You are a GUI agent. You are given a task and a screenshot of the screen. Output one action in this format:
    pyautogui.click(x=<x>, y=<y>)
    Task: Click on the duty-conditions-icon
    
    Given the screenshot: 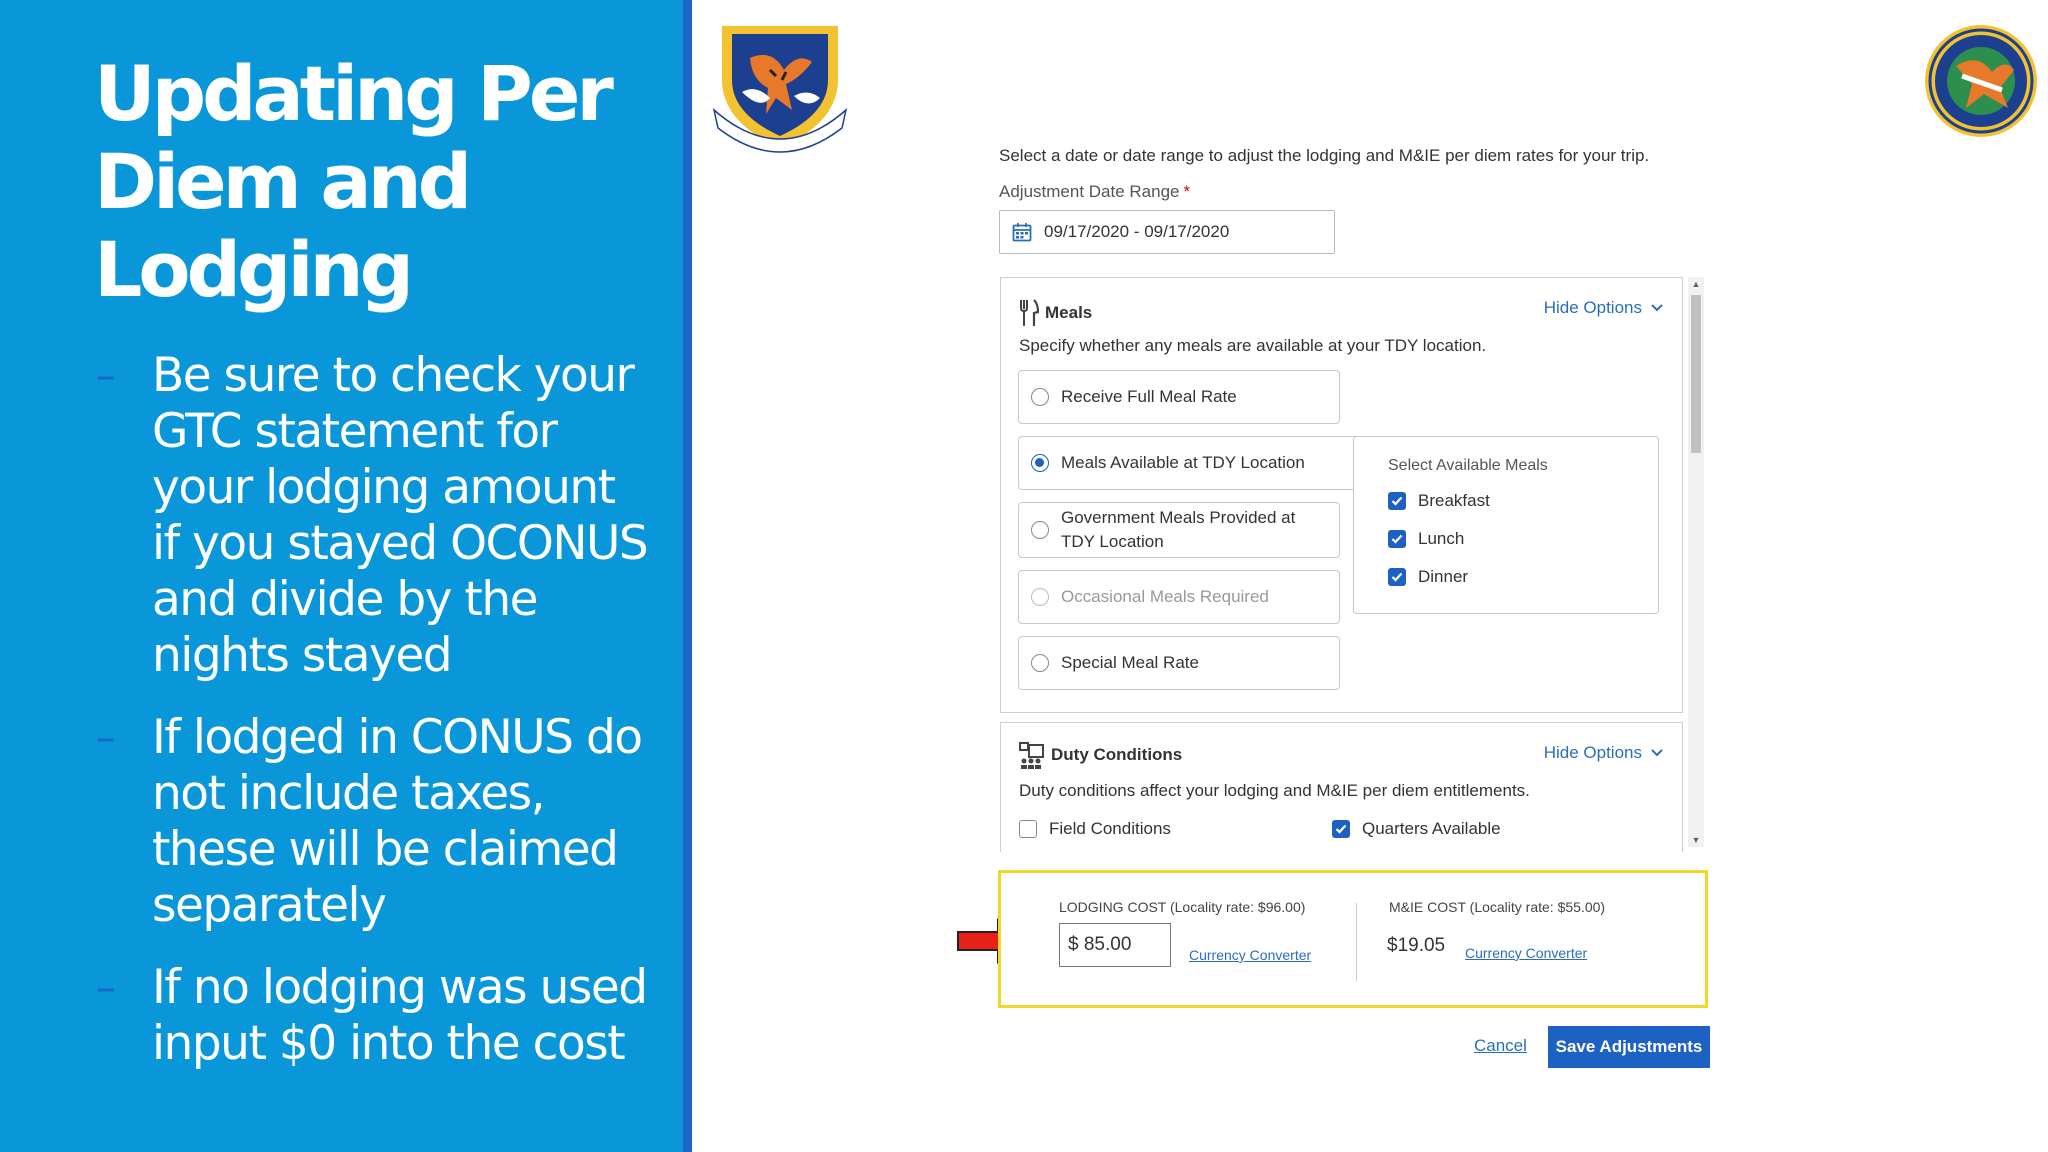 What is the action you would take?
    pyautogui.click(x=1031, y=755)
    